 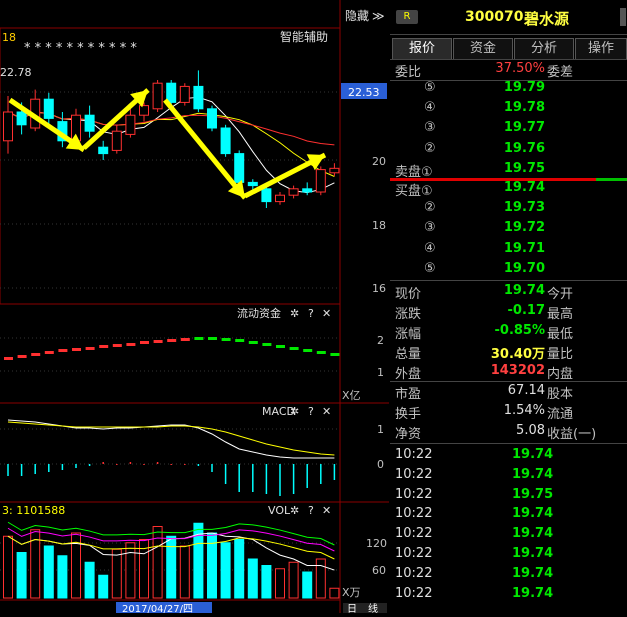 What do you see at coordinates (526, 310) in the screenshot?
I see `stat-value: -0.17` at bounding box center [526, 310].